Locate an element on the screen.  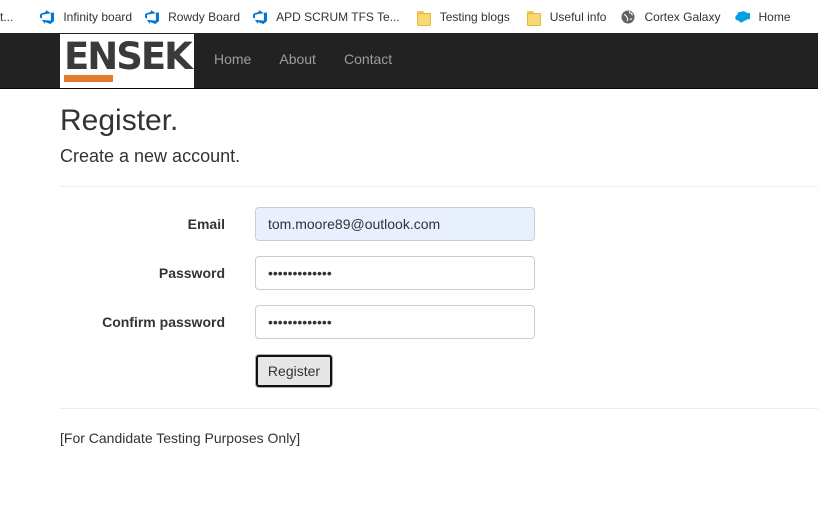
bookmark-label: Infinity board is located at coordinates (98, 16).